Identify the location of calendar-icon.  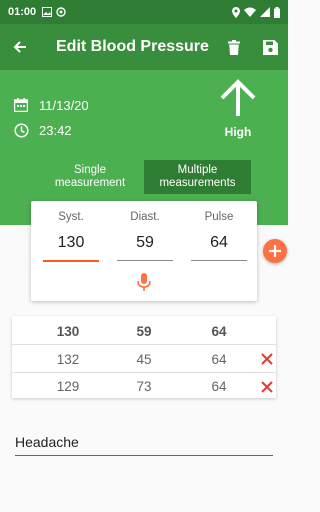
(21, 105).